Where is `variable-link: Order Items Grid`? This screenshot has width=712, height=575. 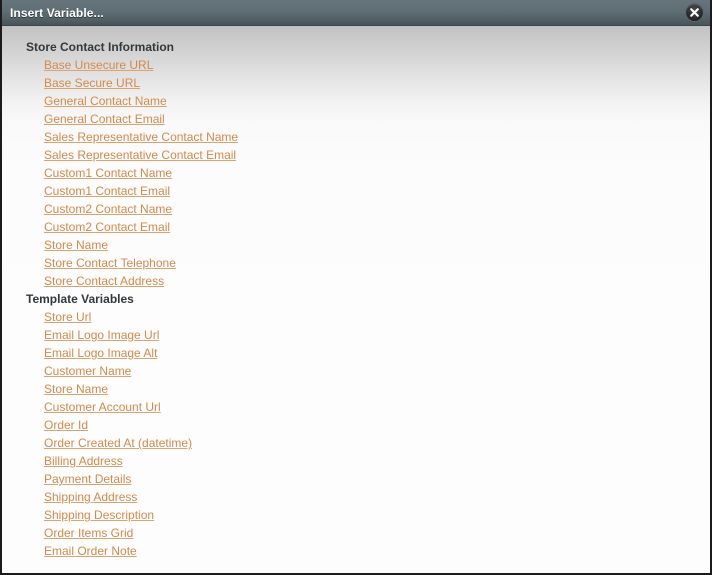
variable-link: Order Items Grid is located at coordinates (88, 533).